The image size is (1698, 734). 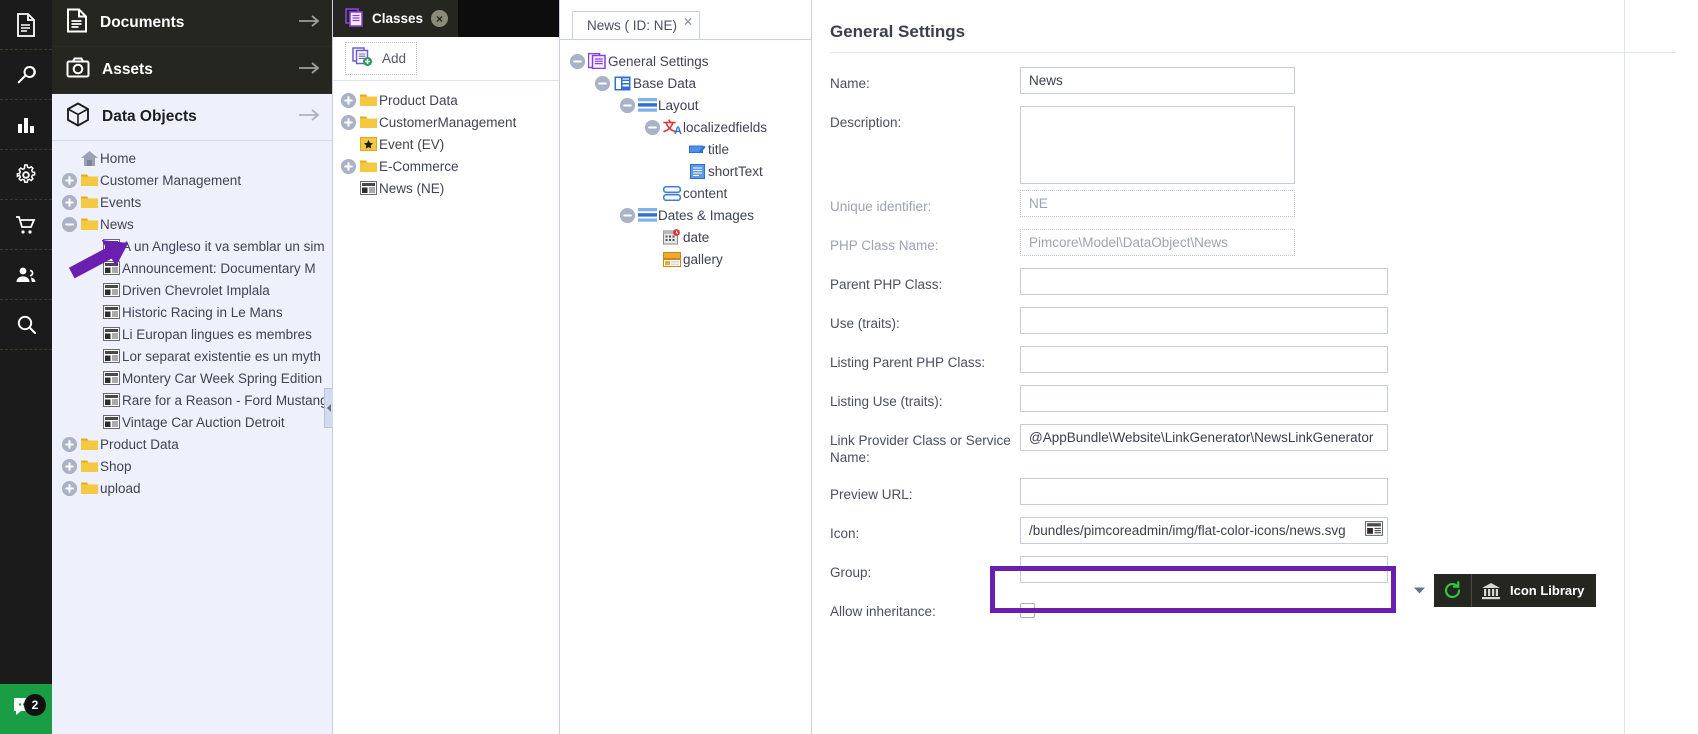 I want to click on rail-item-ecommerce, so click(x=26, y=225).